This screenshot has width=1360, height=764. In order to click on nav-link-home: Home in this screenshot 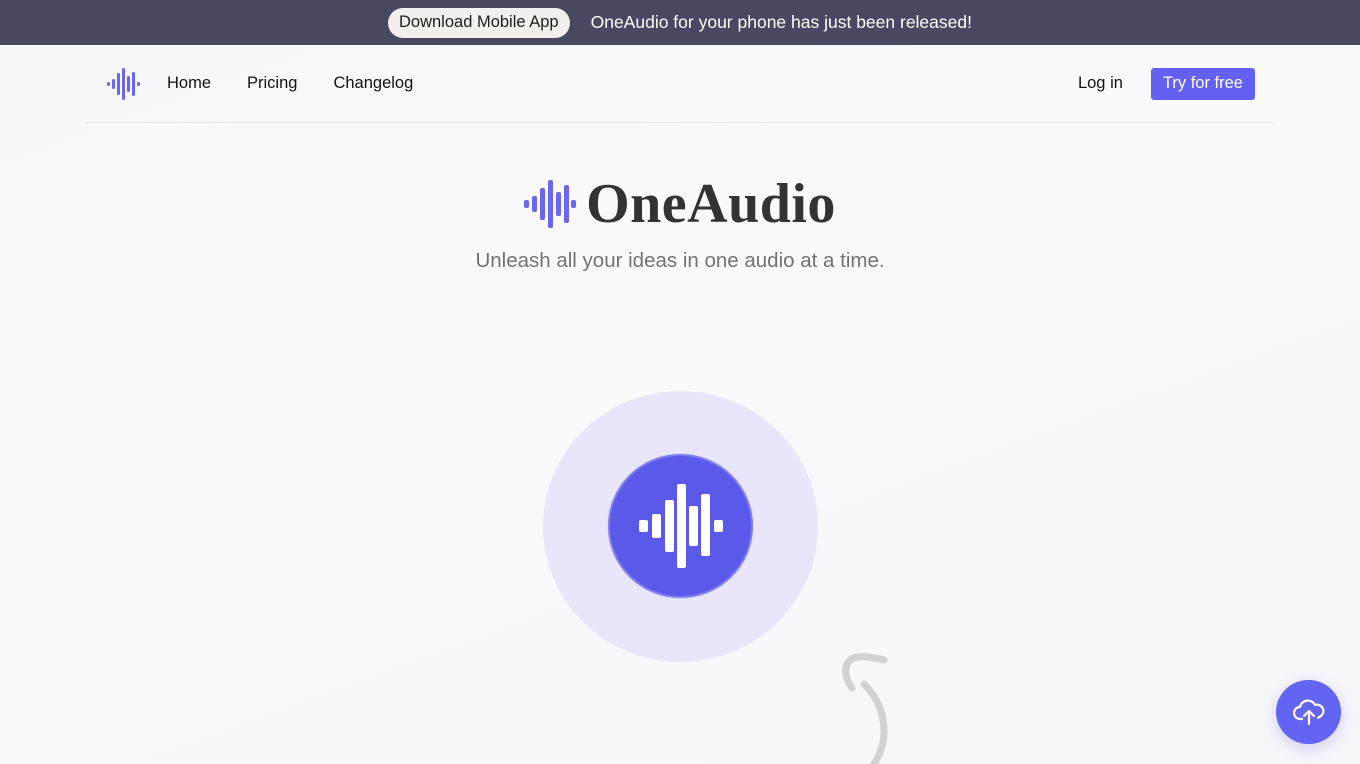, I will do `click(189, 83)`.